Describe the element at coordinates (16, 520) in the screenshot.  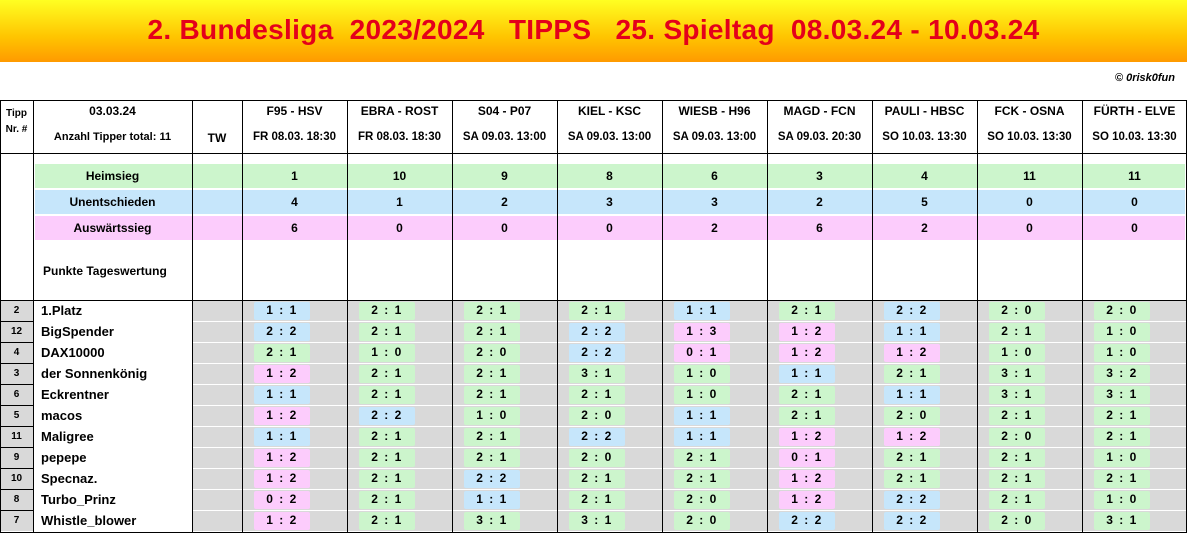
I see `player-number: 7` at that location.